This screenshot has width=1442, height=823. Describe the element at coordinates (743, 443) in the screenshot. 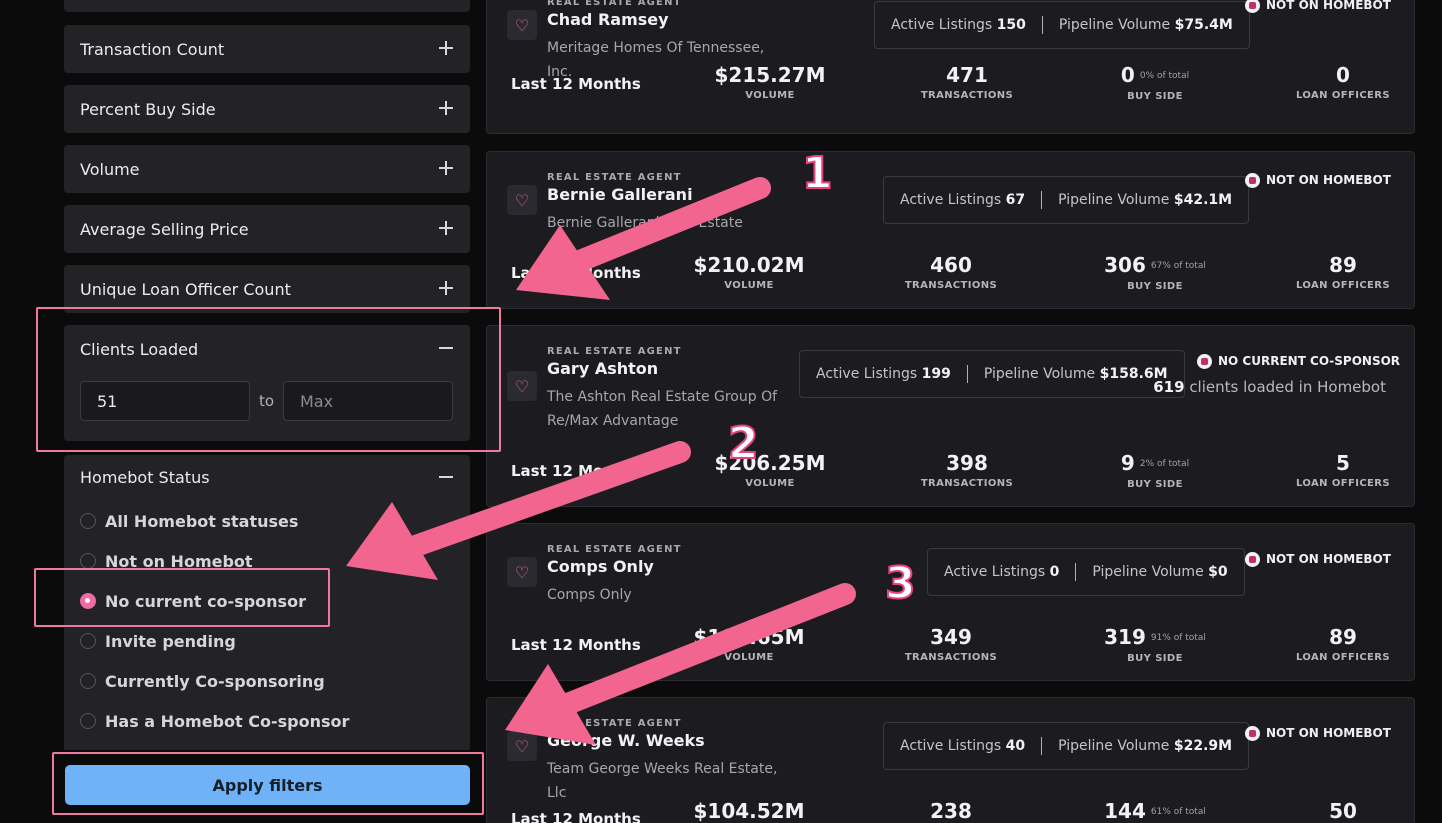

I see `annotation-number-2: 2` at that location.